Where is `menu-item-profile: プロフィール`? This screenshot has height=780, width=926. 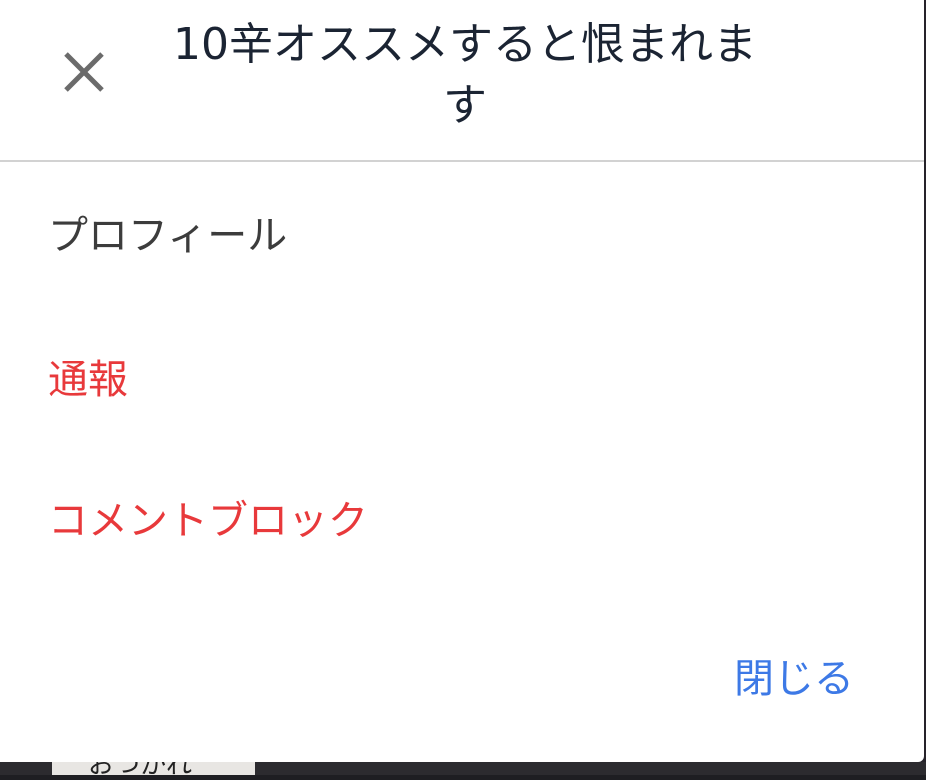 menu-item-profile: プロフィール is located at coordinates (167, 236).